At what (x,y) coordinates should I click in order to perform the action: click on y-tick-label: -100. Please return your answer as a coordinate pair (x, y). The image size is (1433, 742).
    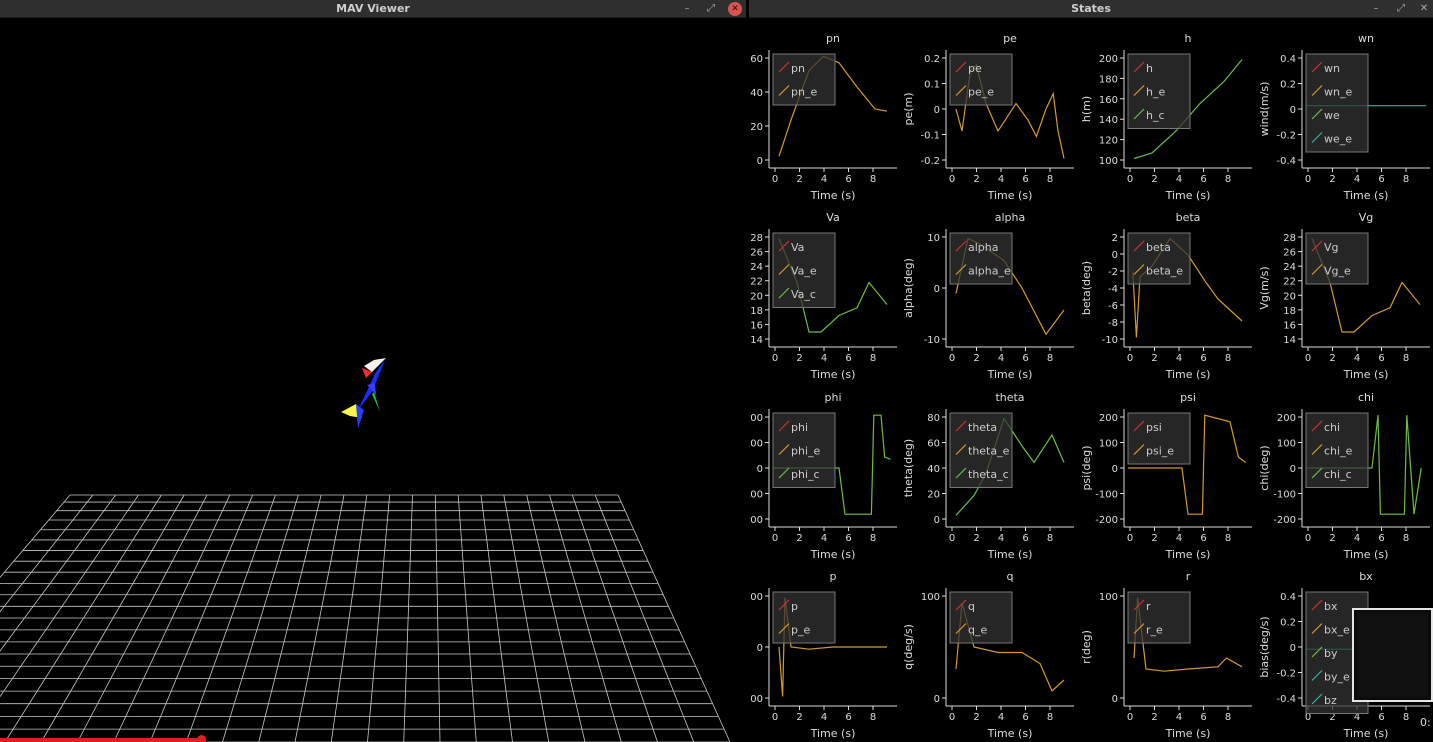
    Looking at the image, I should click on (1106, 495).